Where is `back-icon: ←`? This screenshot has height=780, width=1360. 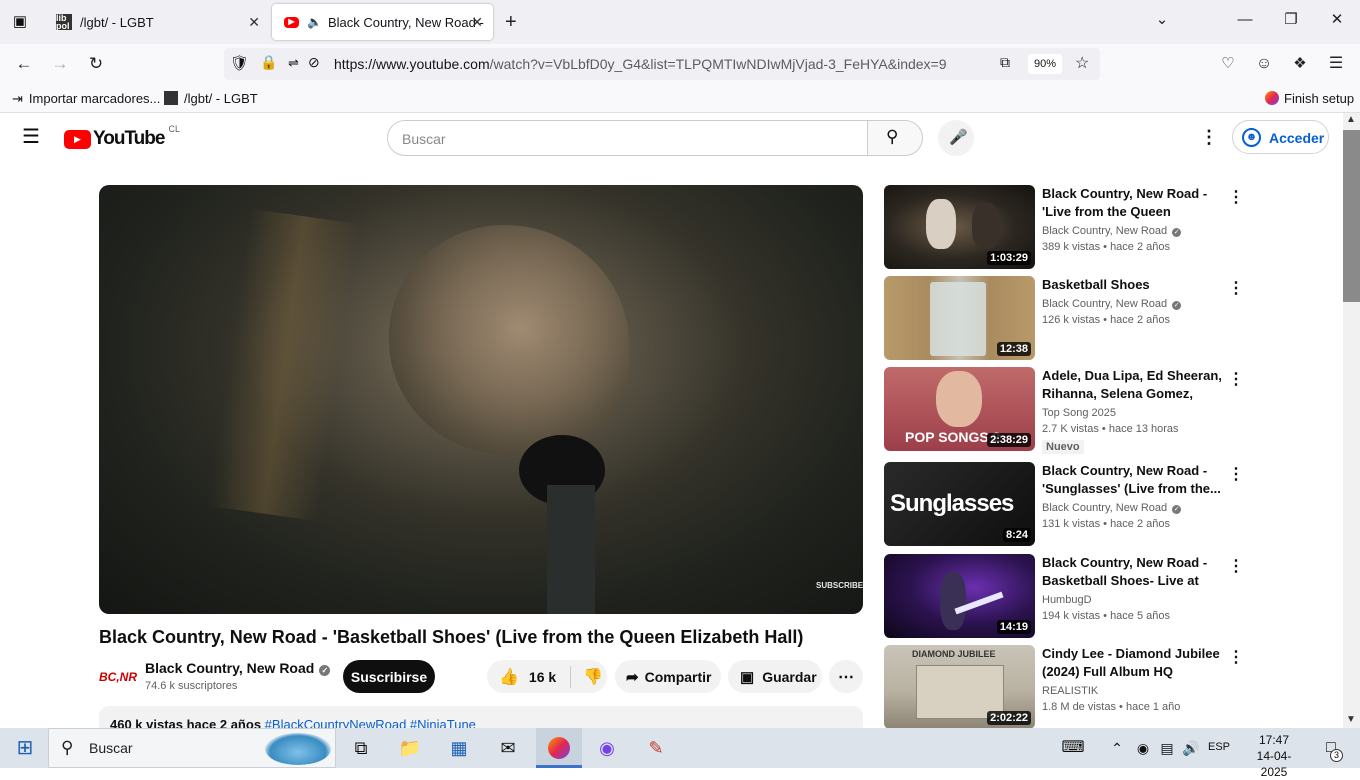
back-icon: ← is located at coordinates (24, 64).